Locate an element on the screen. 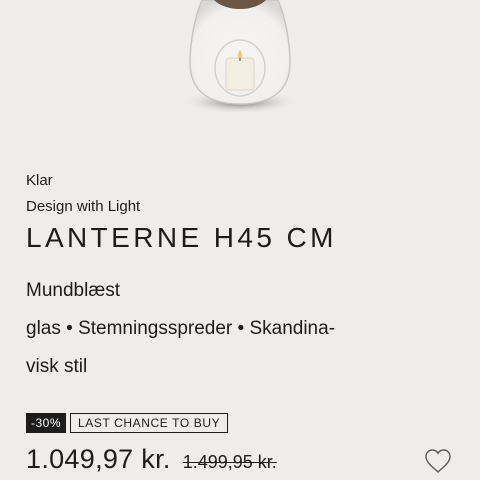  product-collection: Design with Light is located at coordinates (83, 207).